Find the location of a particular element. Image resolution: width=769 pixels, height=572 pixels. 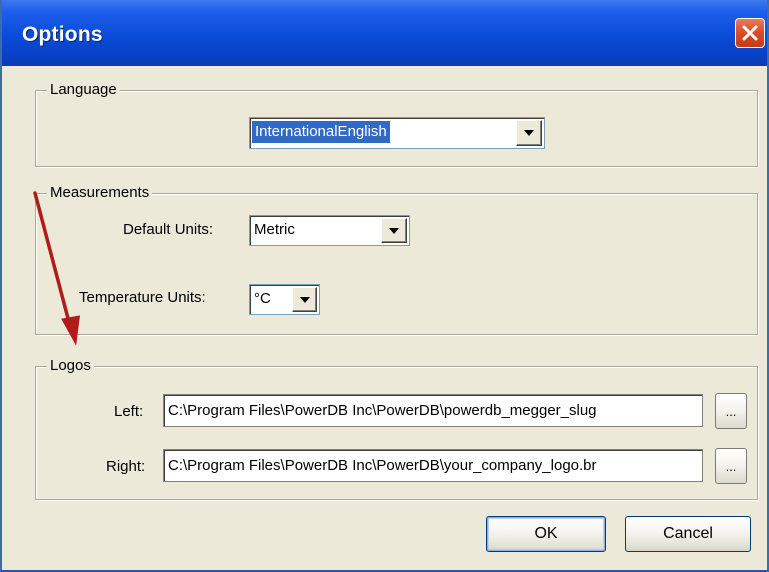

temperature-units-value: °C is located at coordinates (262, 298).